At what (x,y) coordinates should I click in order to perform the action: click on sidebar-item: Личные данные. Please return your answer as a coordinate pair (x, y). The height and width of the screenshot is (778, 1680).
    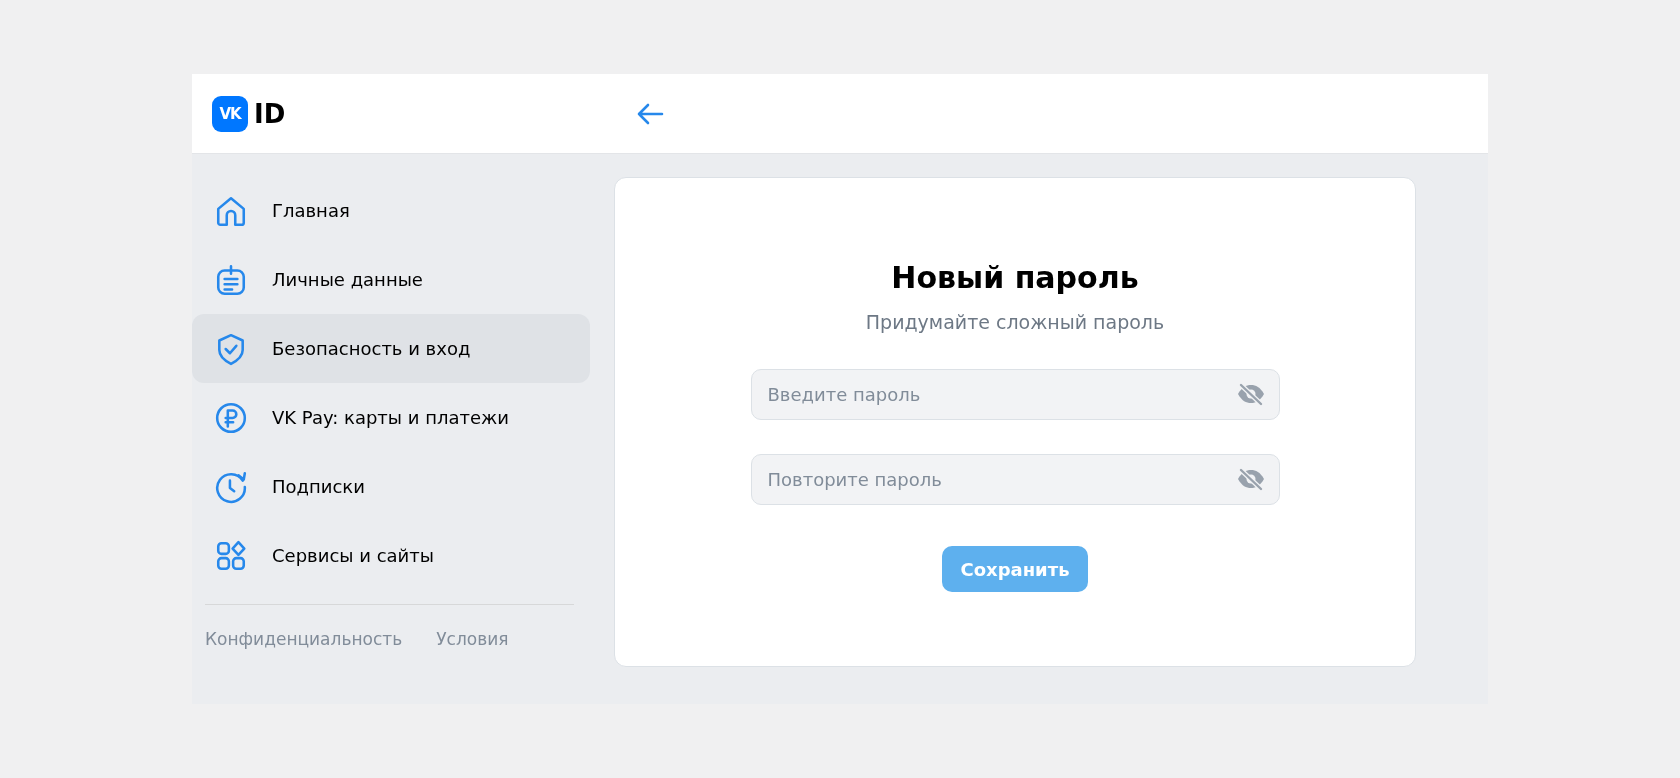
    Looking at the image, I should click on (391, 279).